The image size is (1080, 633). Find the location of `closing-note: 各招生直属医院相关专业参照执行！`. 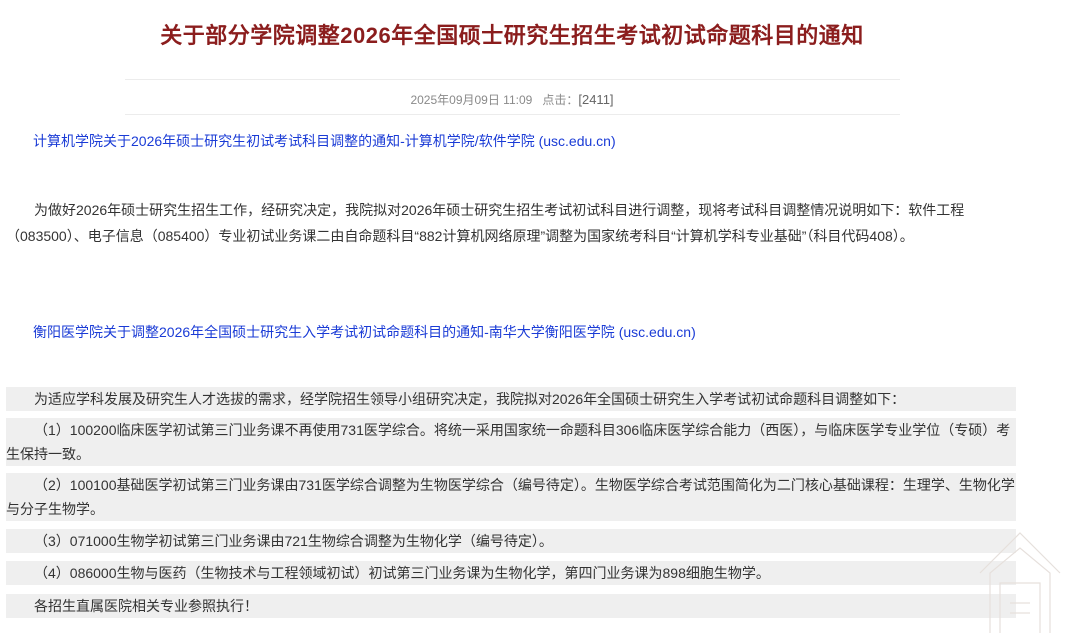

closing-note: 各招生直属医院相关专业参照执行！ is located at coordinates (146, 606).